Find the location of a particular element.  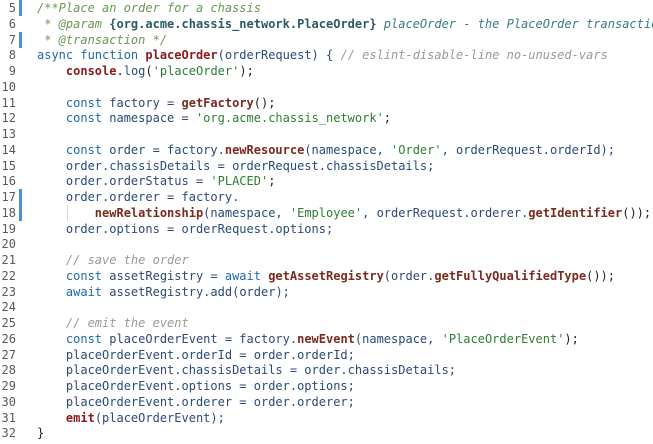

code-line: 21 // save the order is located at coordinates (326, 260).